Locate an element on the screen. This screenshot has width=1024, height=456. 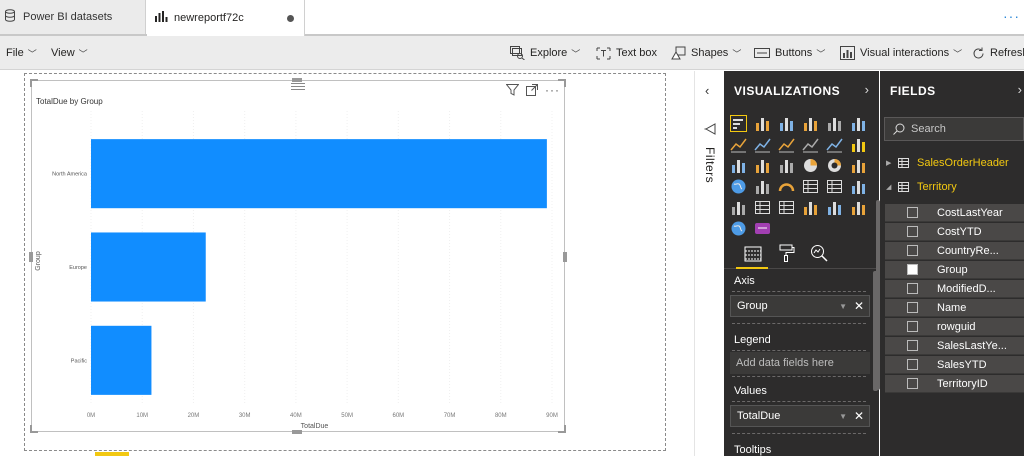
table-visual-icon is located at coordinates (762, 207).